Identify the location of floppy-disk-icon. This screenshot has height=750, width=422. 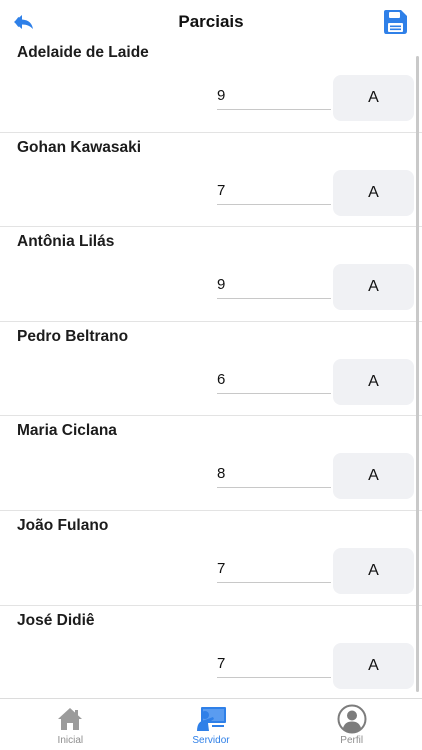
(395, 22).